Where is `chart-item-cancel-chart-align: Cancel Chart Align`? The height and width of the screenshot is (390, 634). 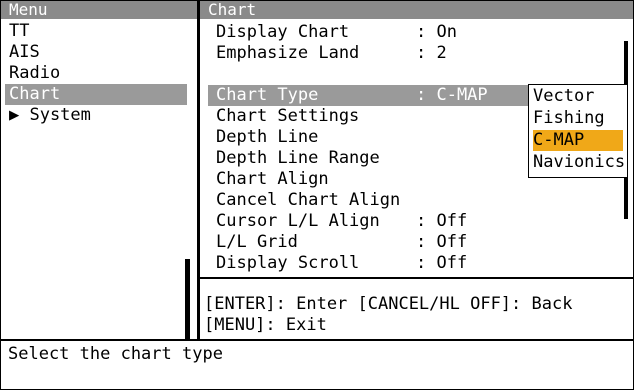 chart-item-cancel-chart-align: Cancel Chart Align is located at coordinates (316, 200).